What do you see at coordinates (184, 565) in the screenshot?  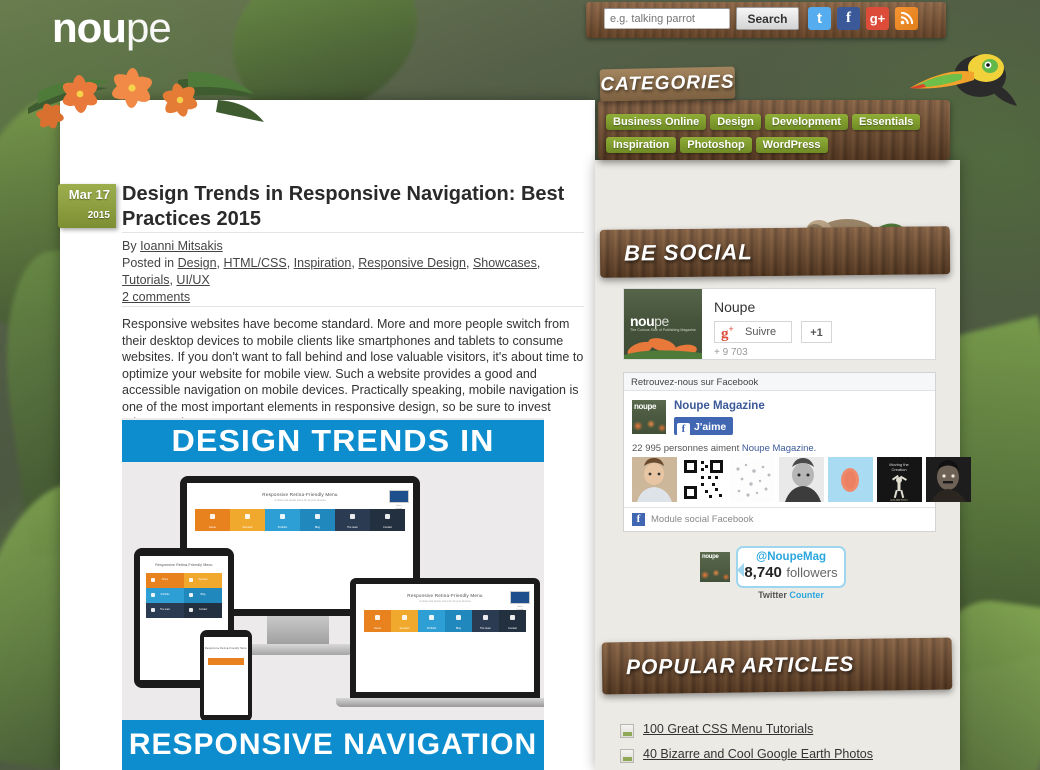 I see `tablet-mockup-title: Responsive Retina-Friendly Menu` at bounding box center [184, 565].